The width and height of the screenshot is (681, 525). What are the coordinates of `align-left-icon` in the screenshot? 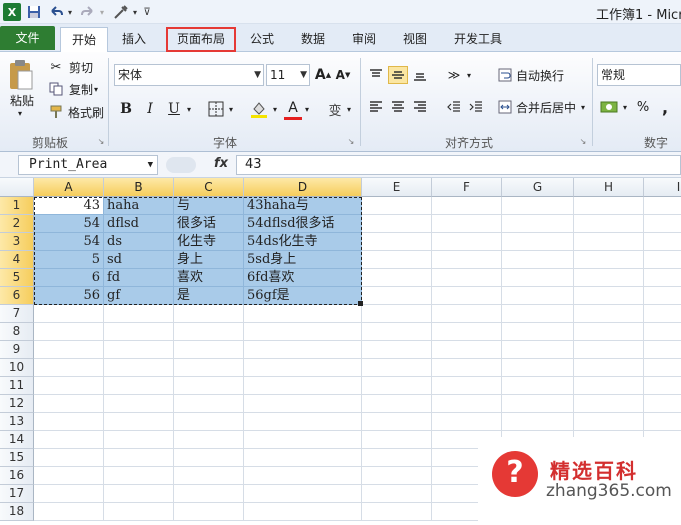 It's located at (376, 107).